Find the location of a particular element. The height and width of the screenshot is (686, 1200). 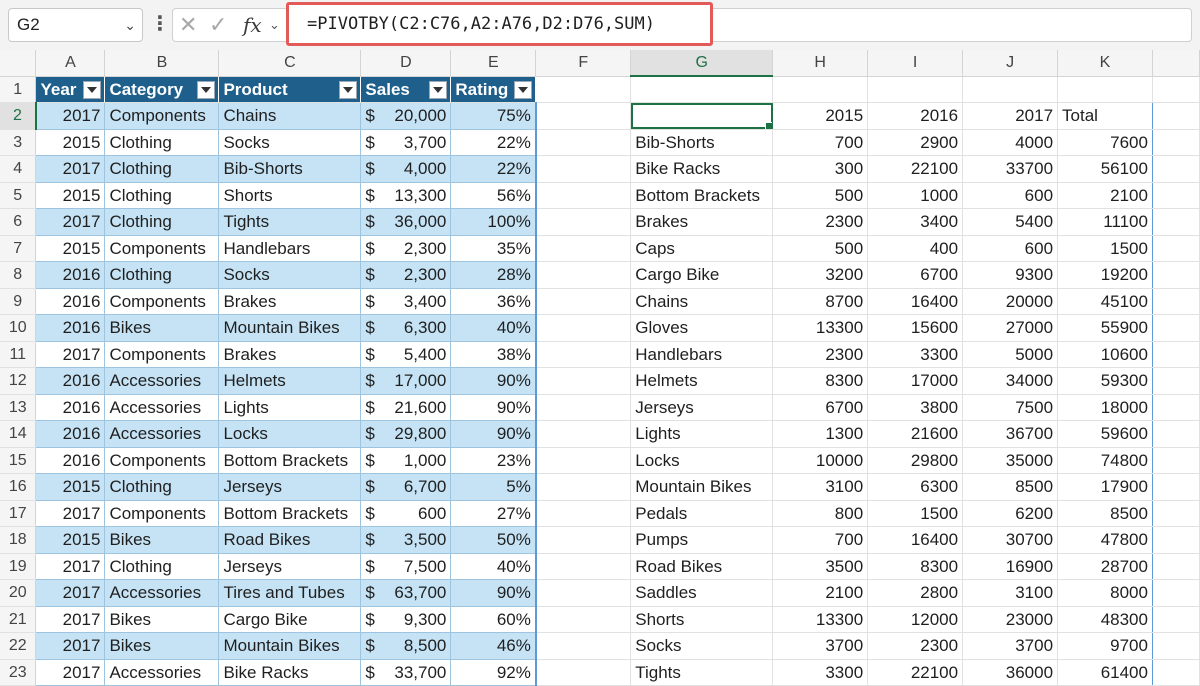

pivot-value-total: 56100 is located at coordinates (1105, 169).